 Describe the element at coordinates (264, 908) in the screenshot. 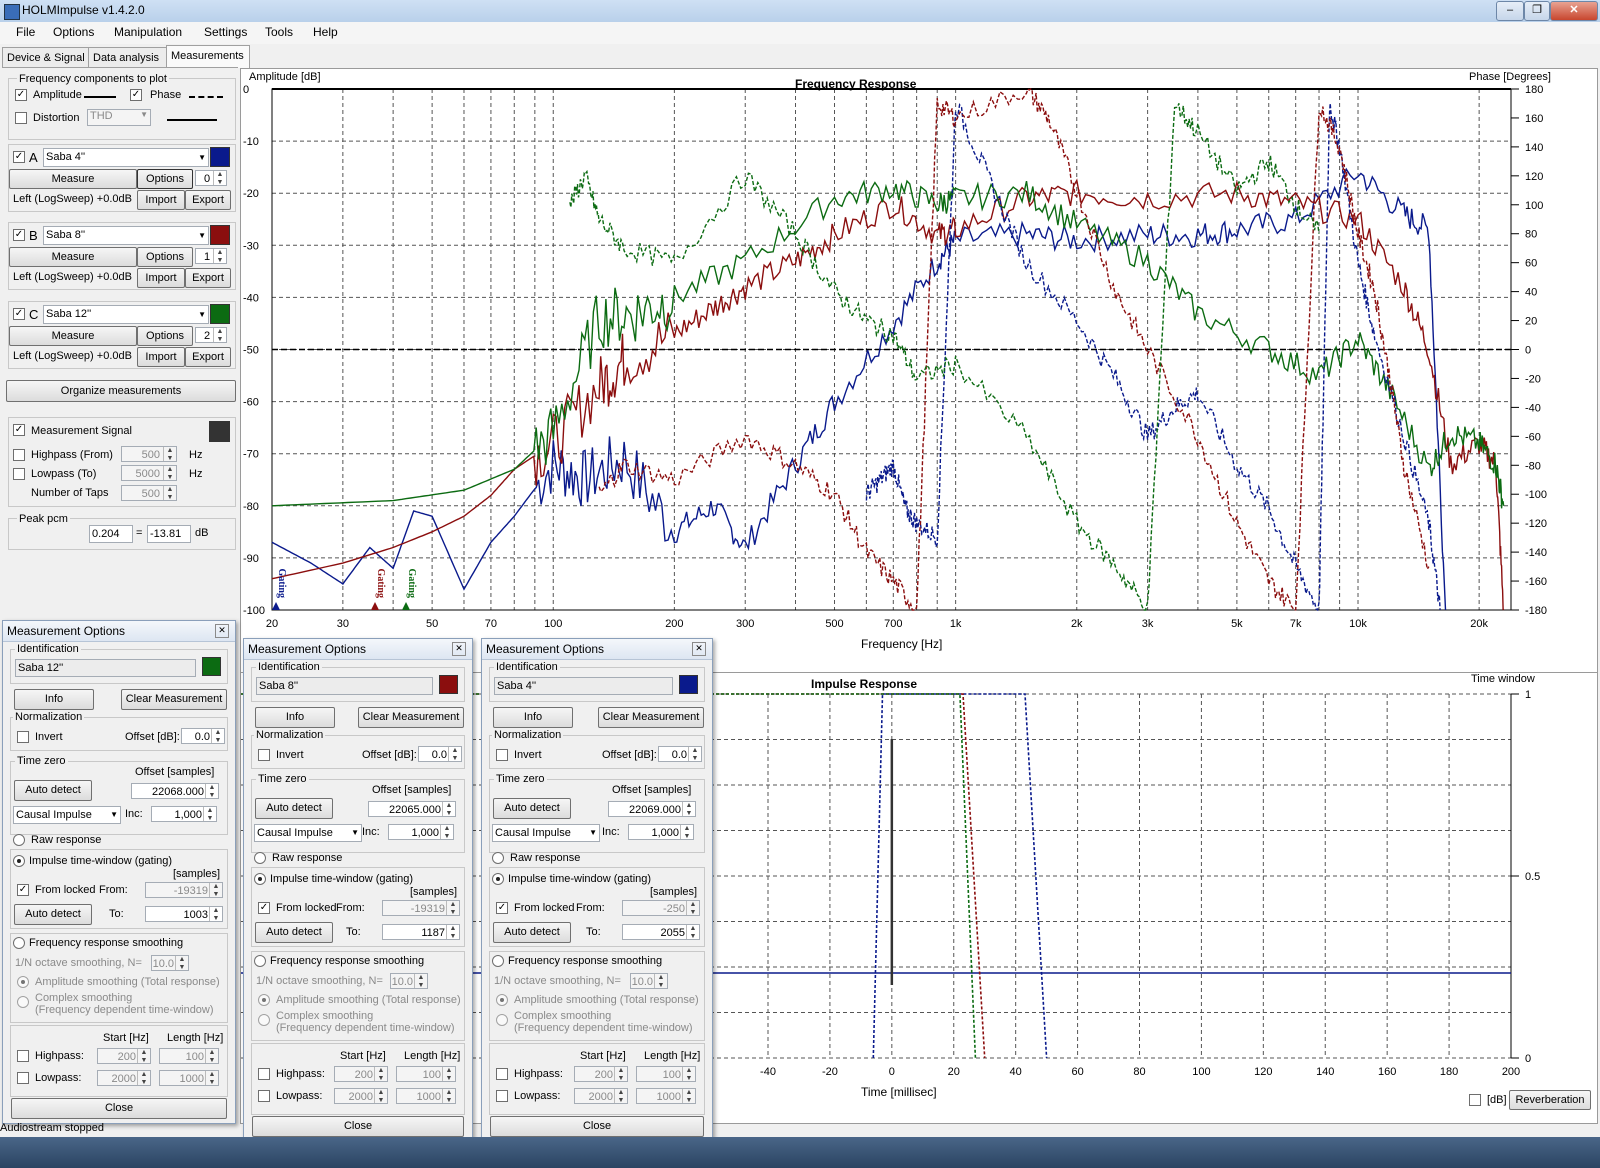

I see `from-locked-checkbox: ✓` at that location.